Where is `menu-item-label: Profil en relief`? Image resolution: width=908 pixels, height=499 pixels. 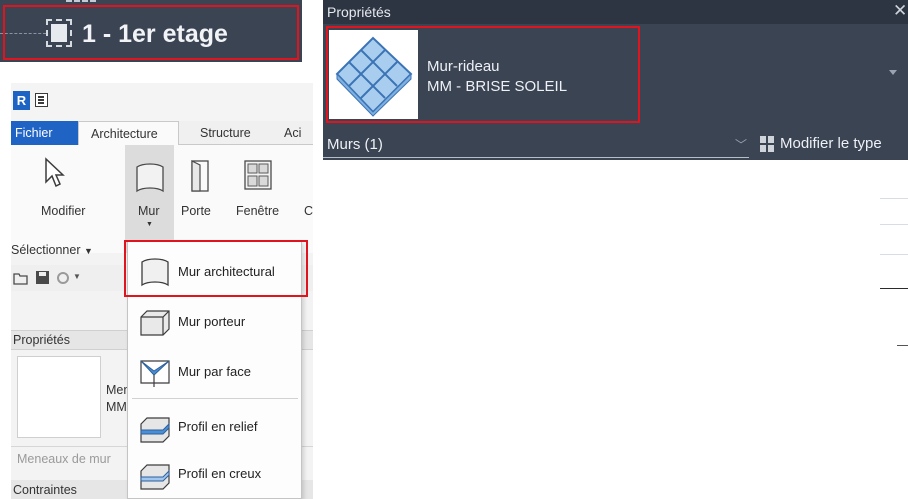 menu-item-label: Profil en relief is located at coordinates (218, 426).